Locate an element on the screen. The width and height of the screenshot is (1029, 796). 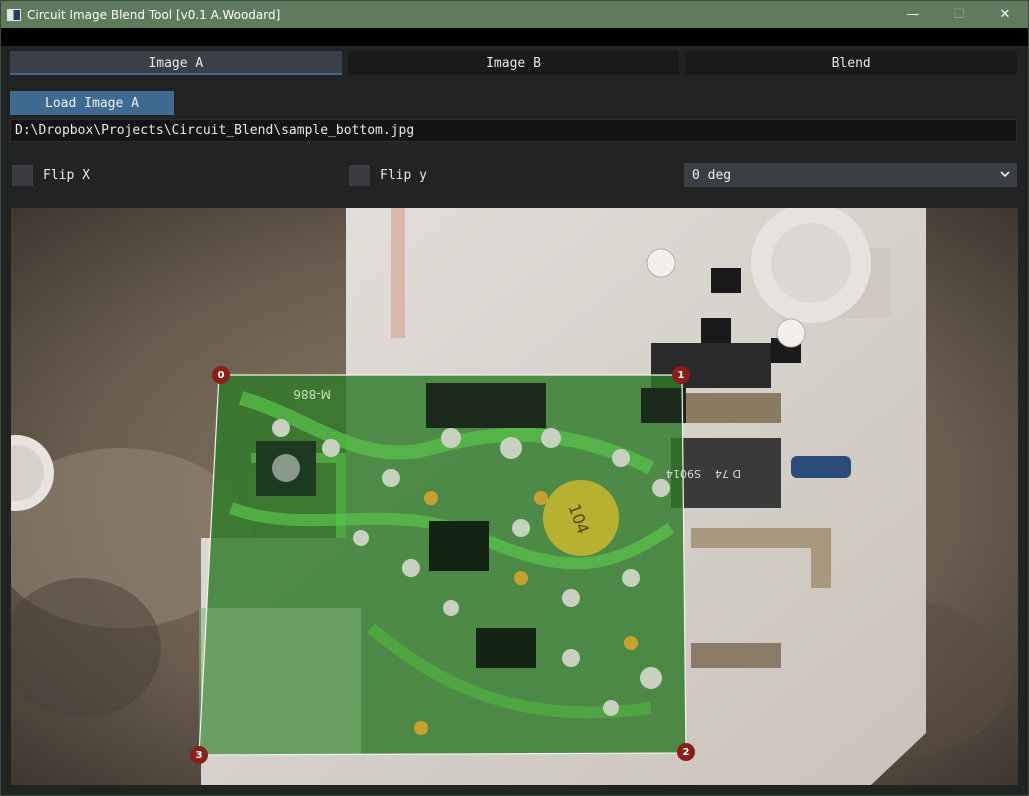
flip-x-checkbox: Flip X is located at coordinates (51, 175).